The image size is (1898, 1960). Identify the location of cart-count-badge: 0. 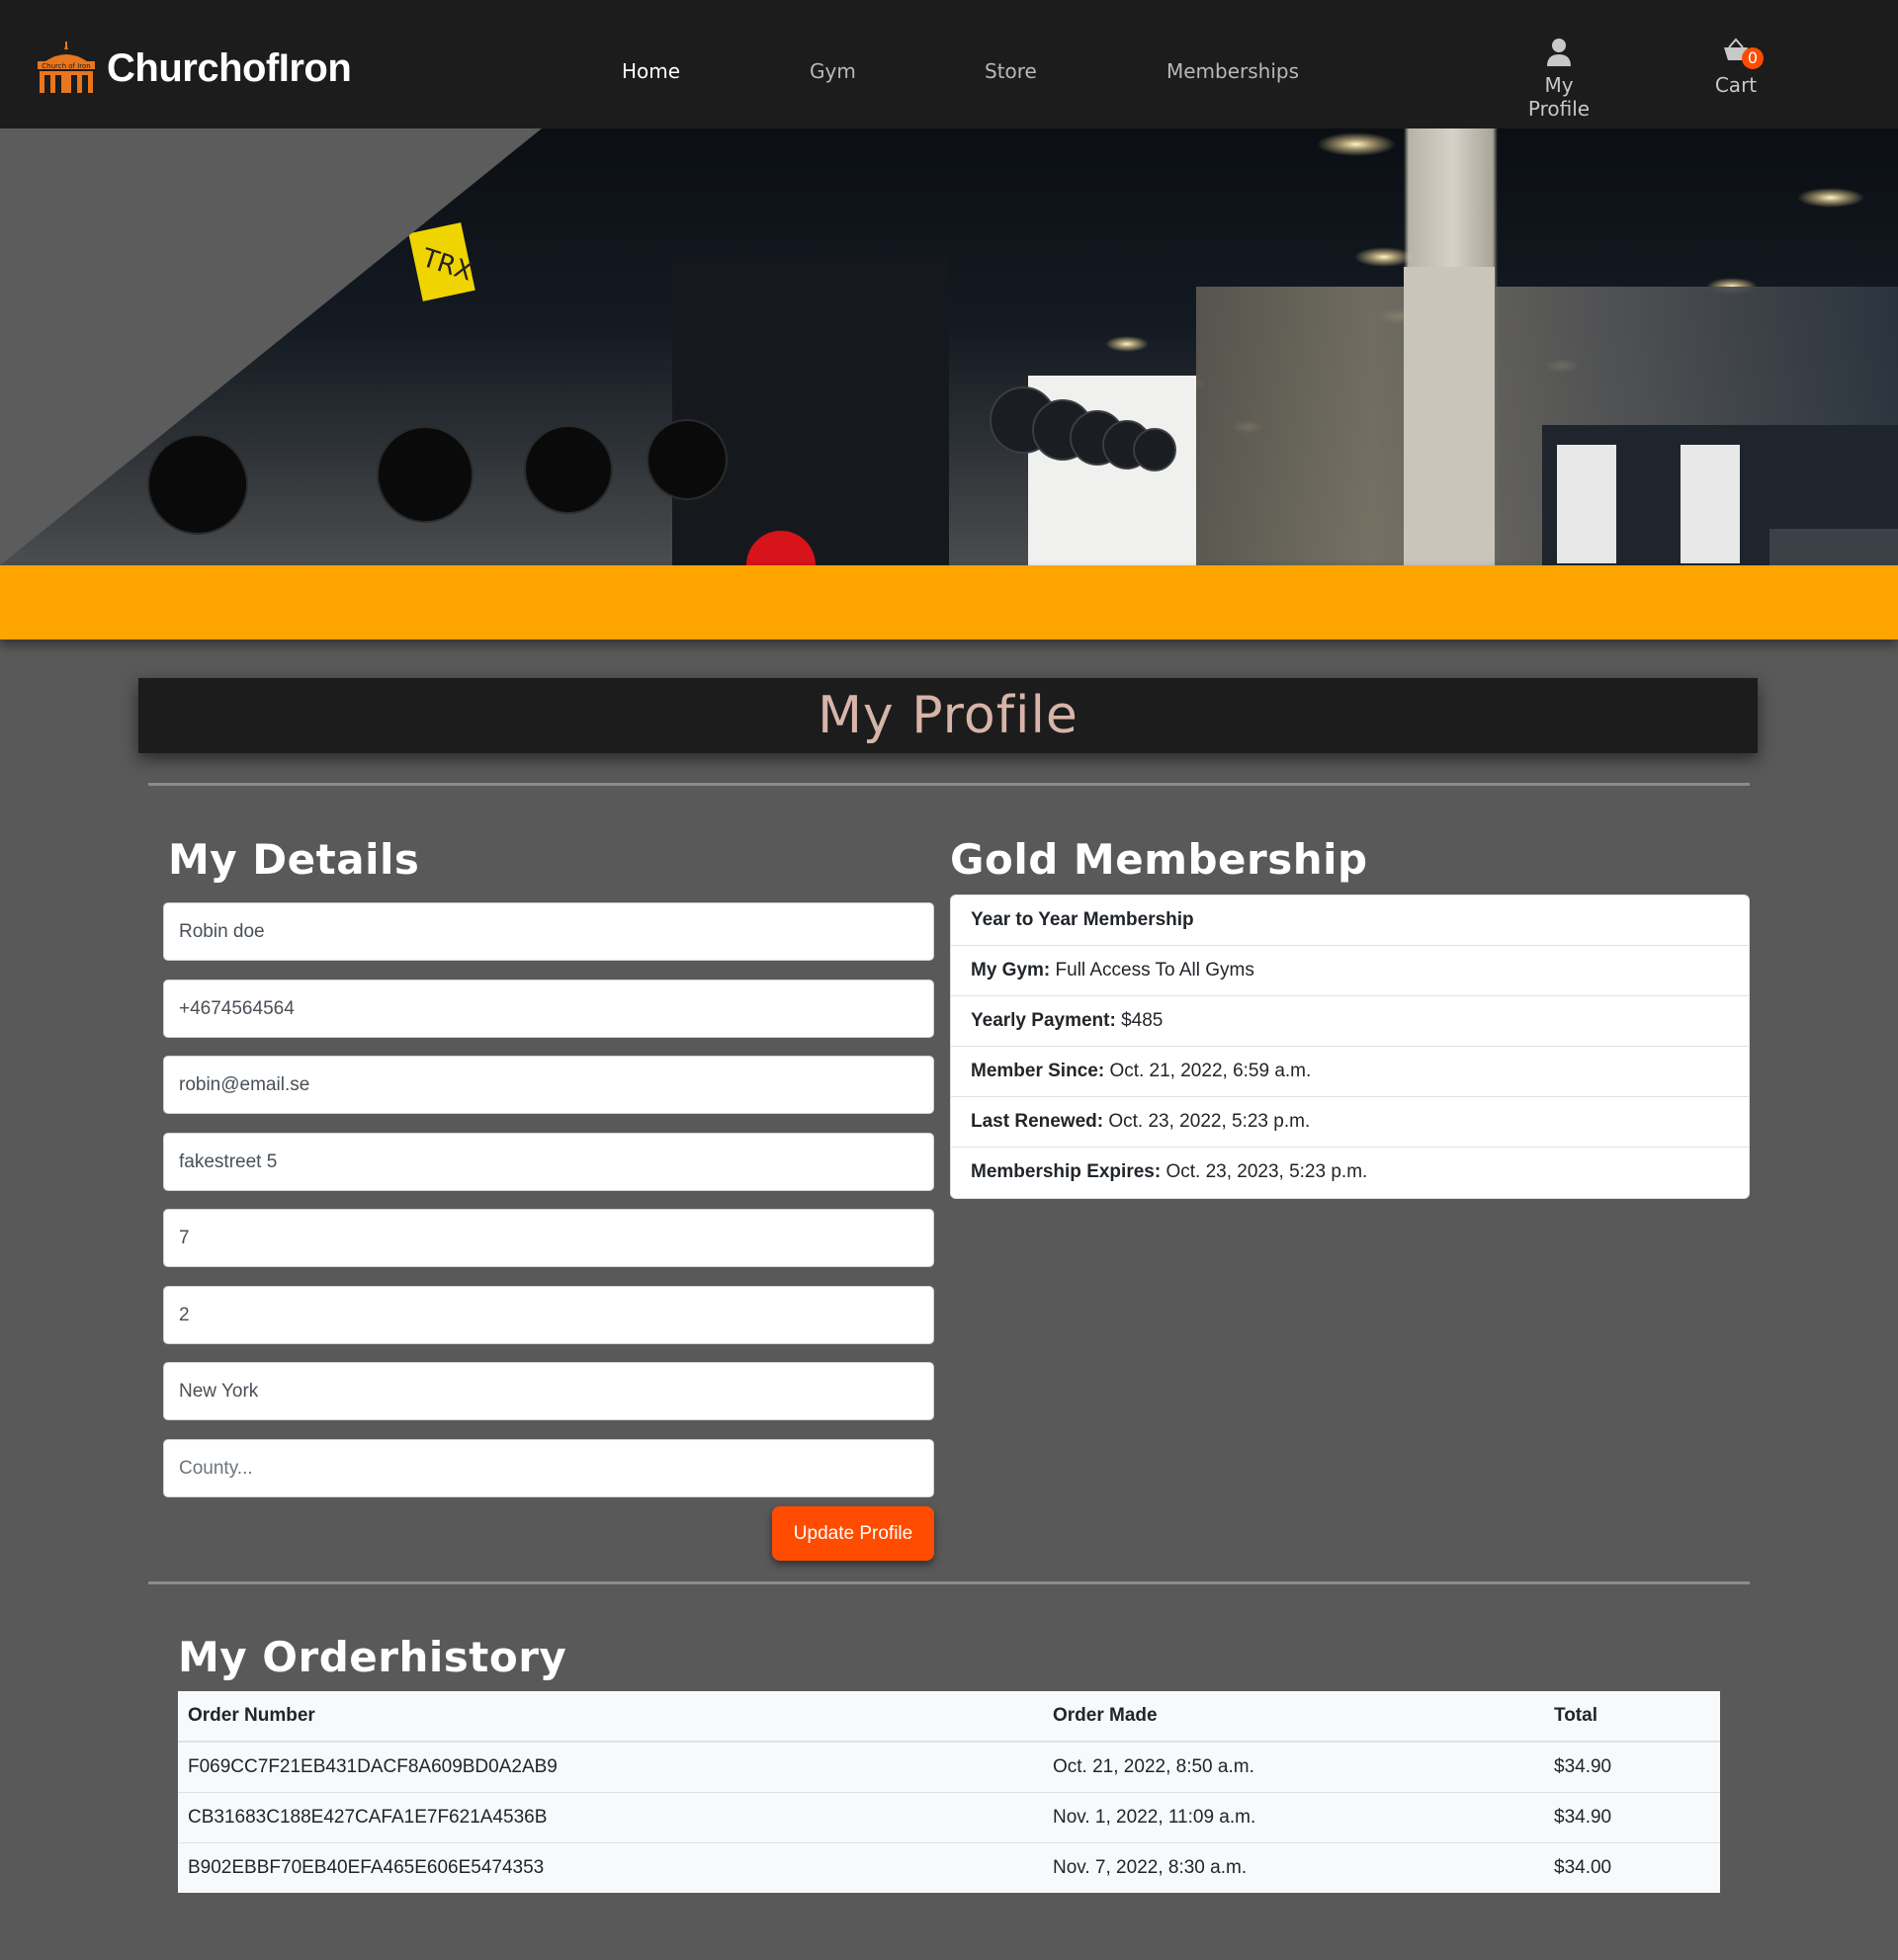
(1753, 58).